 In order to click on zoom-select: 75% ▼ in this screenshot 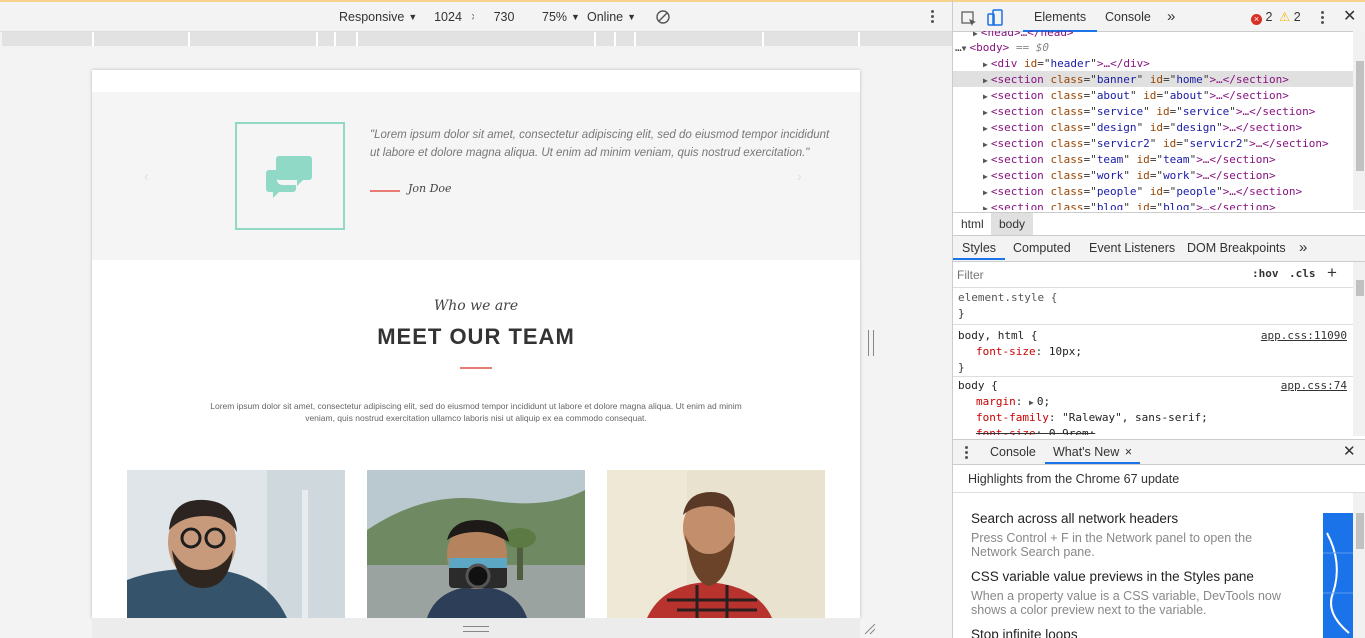, I will do `click(561, 17)`.